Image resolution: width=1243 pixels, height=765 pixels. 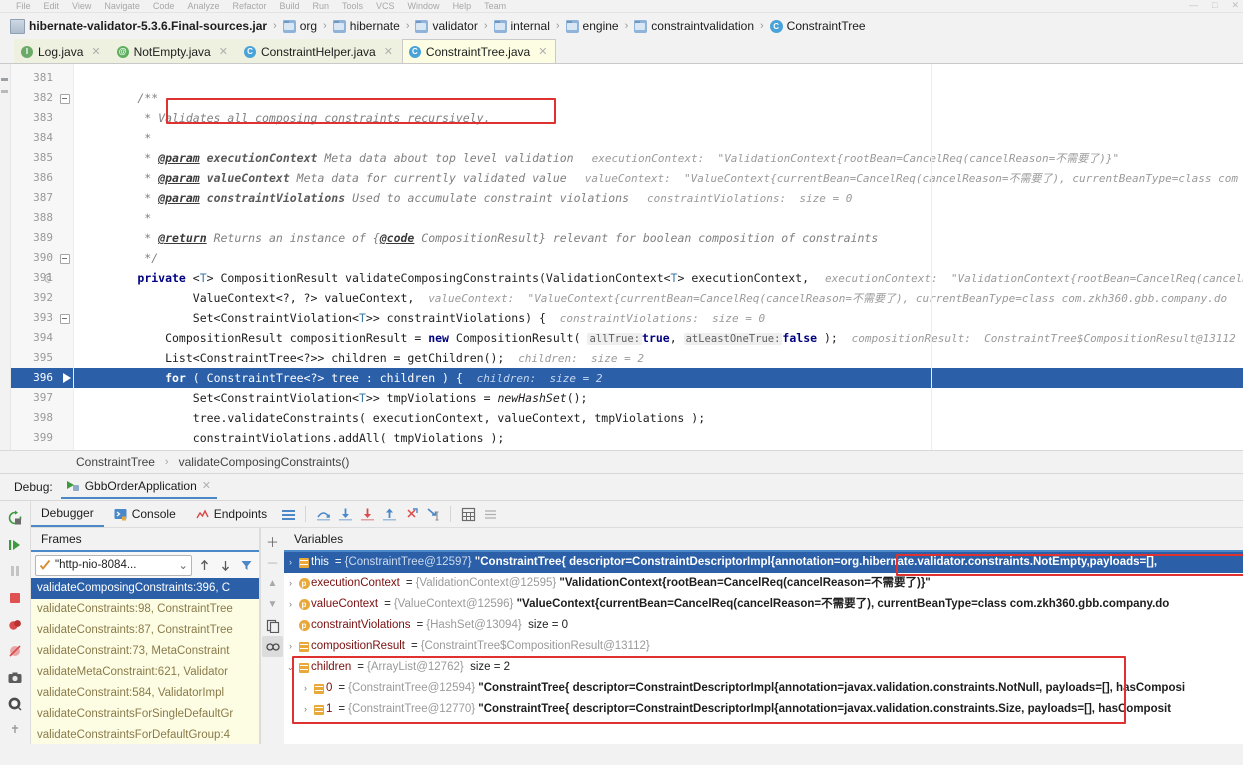 I want to click on frame-item: validateConstraint:584, ValidatorImpl, so click(x=145, y=693).